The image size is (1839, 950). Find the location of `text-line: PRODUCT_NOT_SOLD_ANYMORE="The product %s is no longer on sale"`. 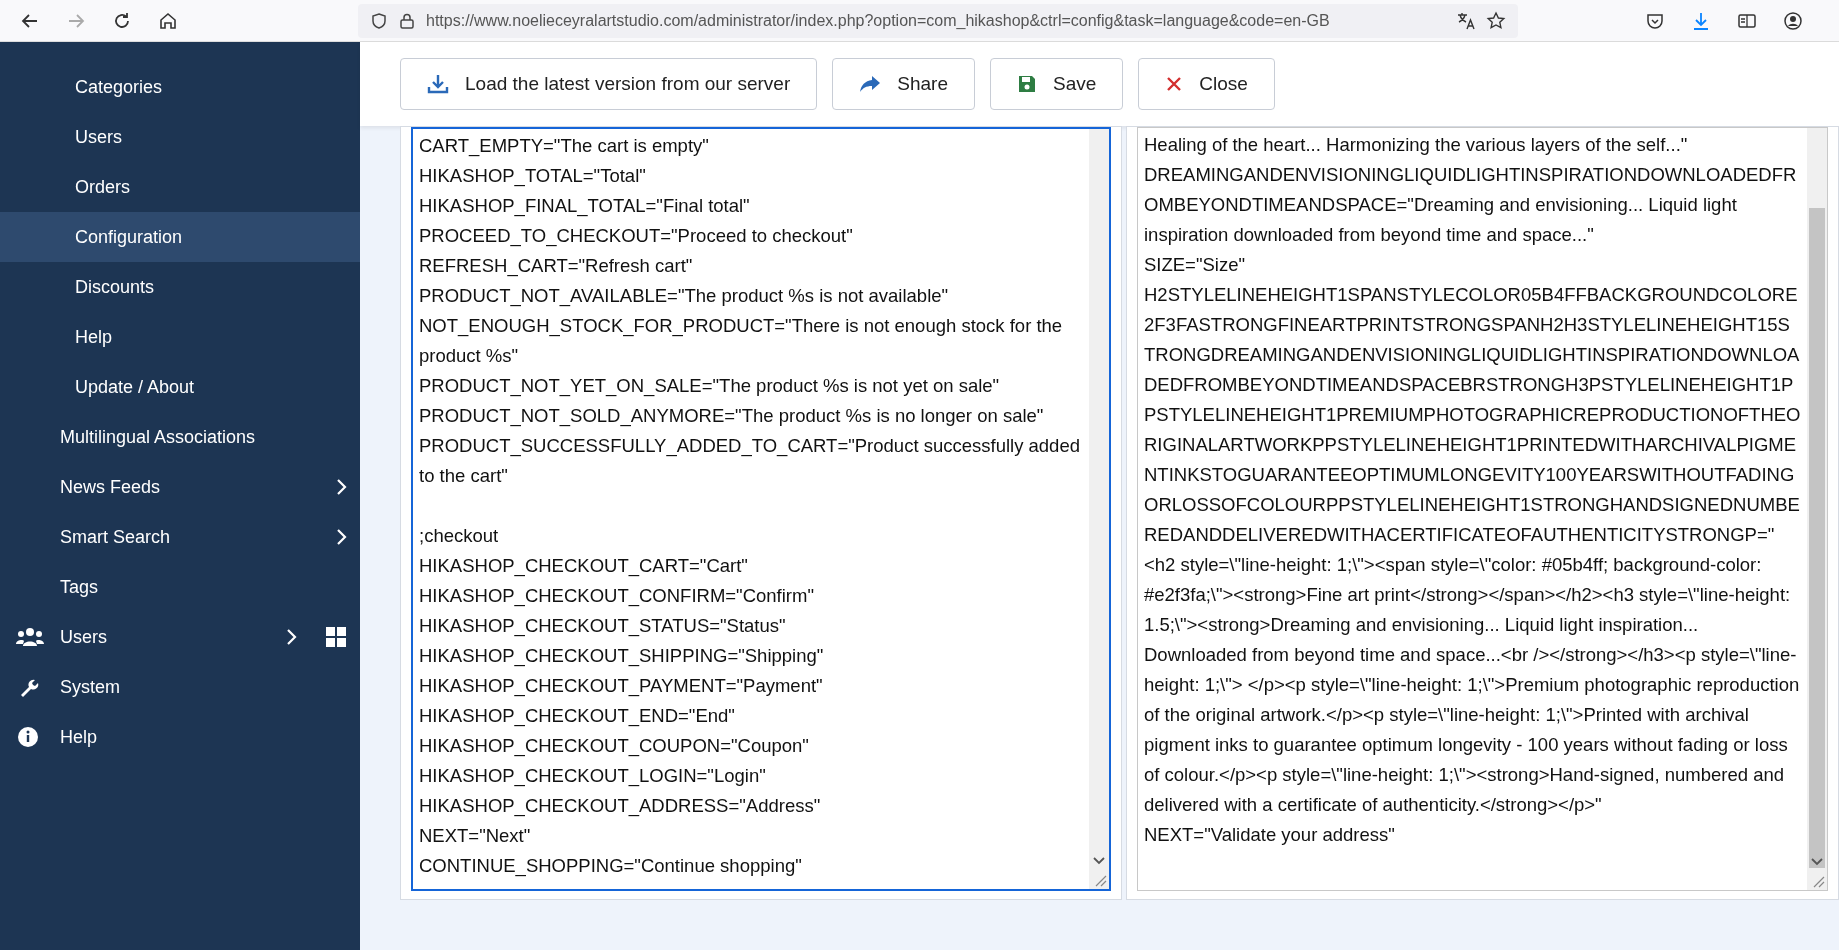

text-line: PRODUCT_NOT_SOLD_ANYMORE="The product %s is no longer on sale" is located at coordinates (732, 416).